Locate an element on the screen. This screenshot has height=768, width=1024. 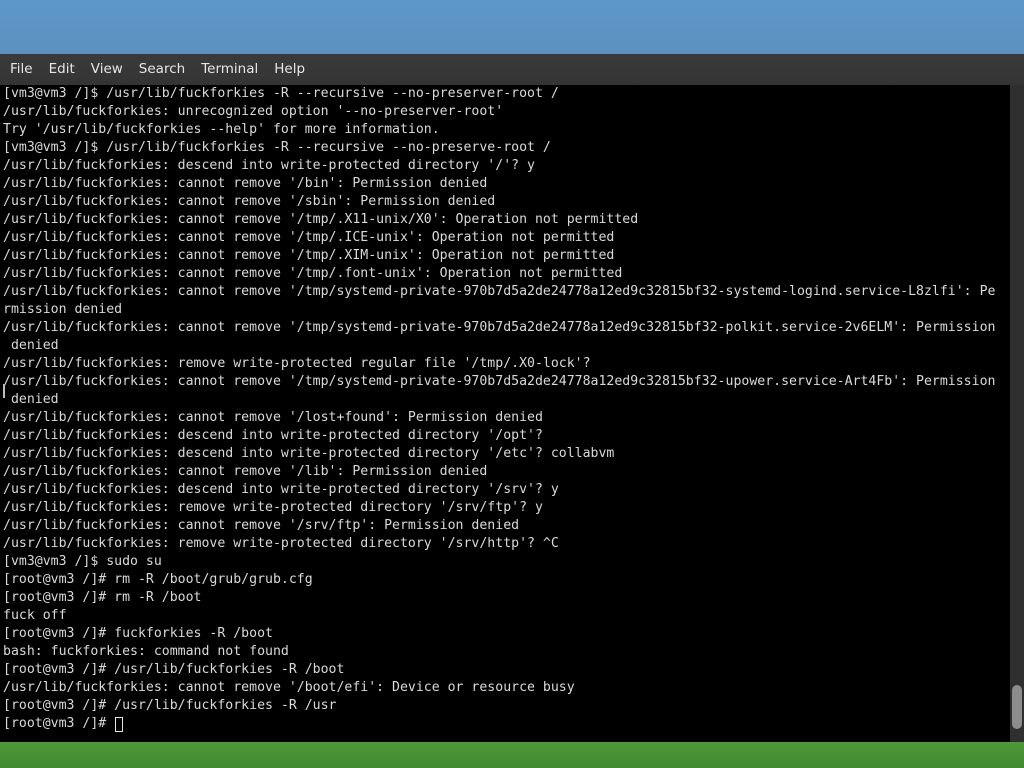
terminal-line: [root@vm3 /]# fuckforkies -R /boot is located at coordinates (138, 633).